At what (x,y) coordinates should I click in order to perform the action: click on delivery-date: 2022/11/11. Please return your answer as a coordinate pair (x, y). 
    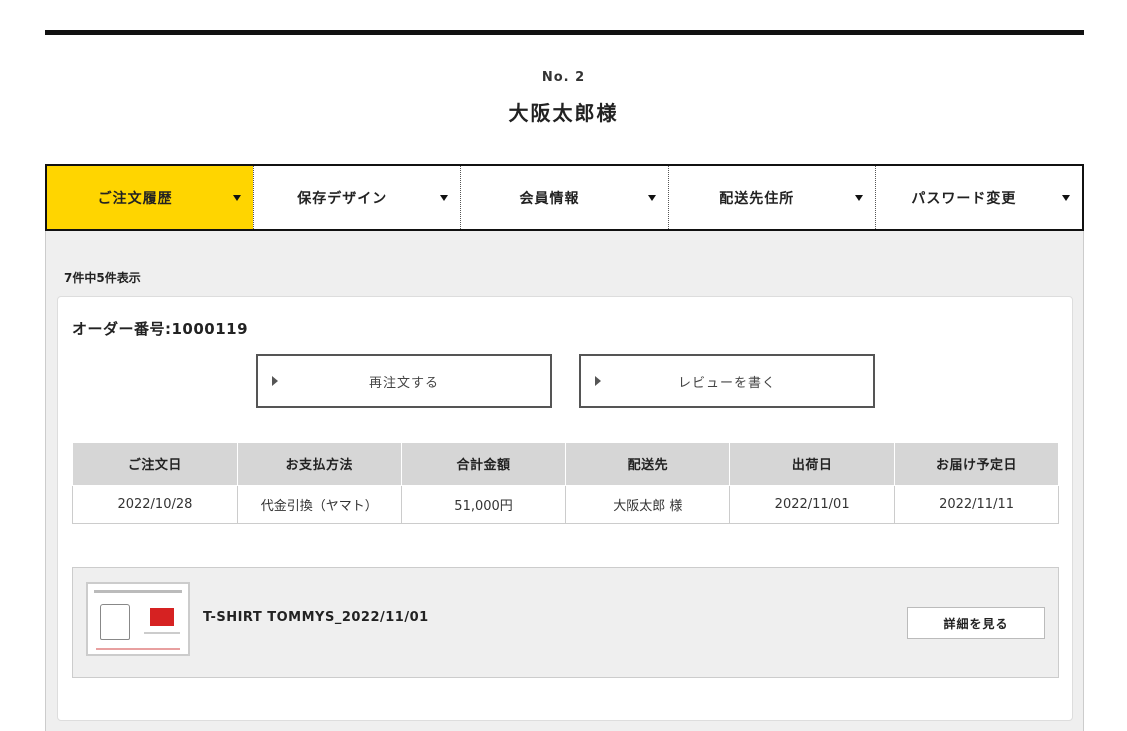
    Looking at the image, I should click on (976, 504).